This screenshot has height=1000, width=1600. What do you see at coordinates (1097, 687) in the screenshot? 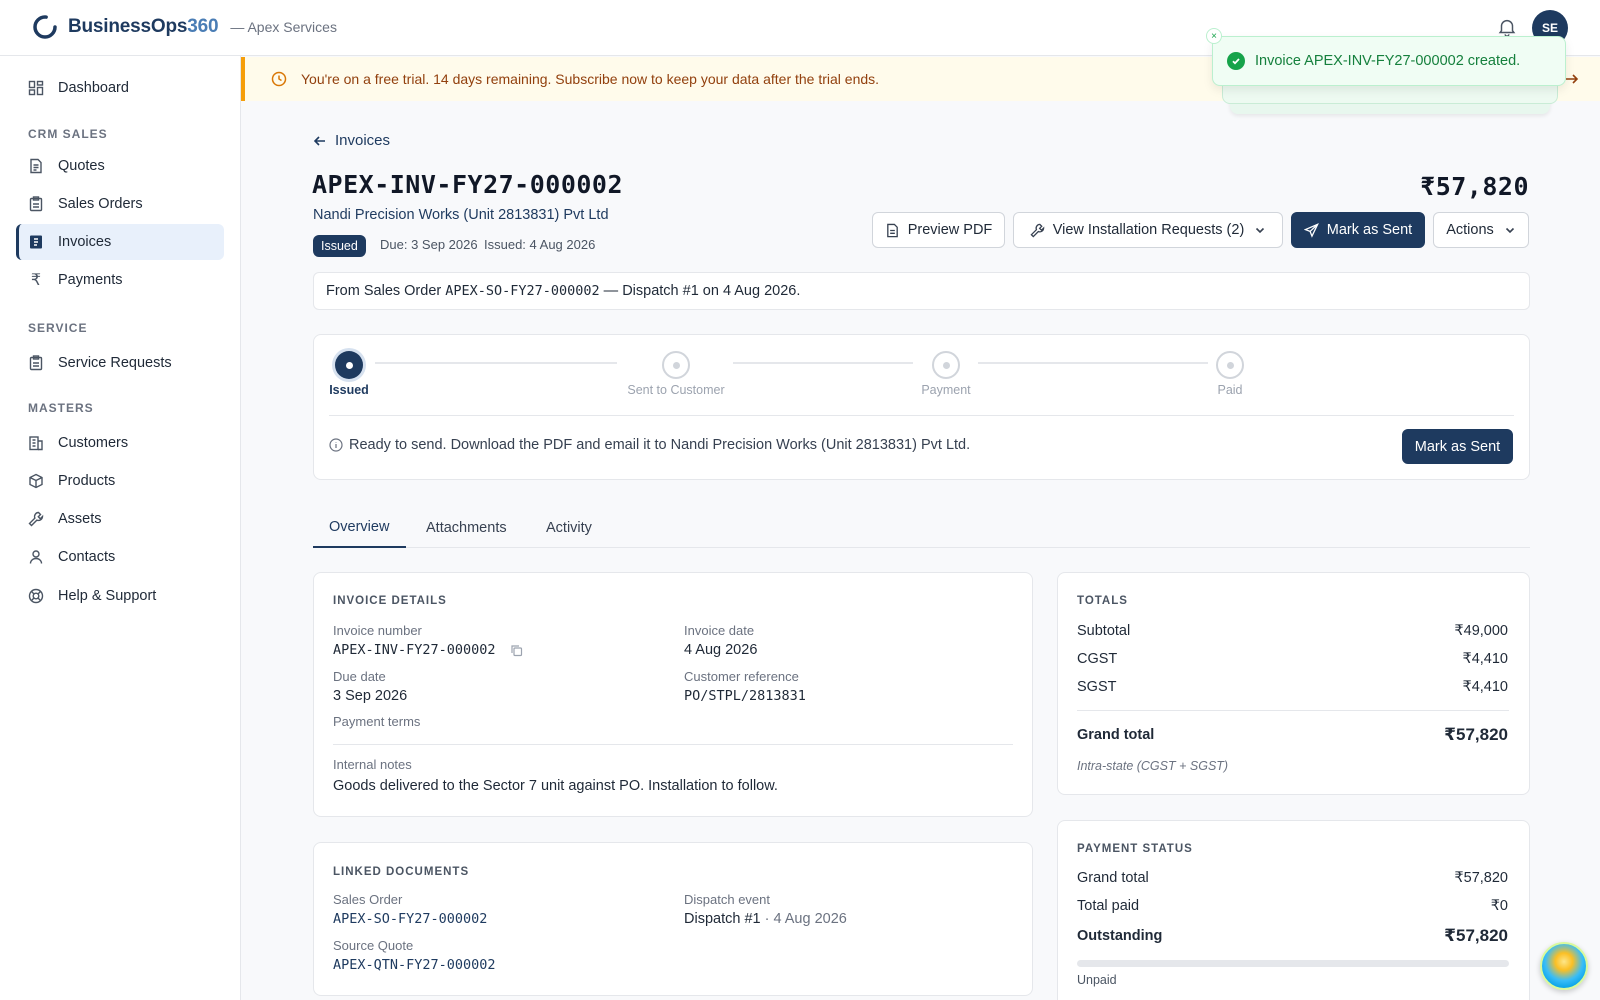
I see `sgst-label: SGST` at bounding box center [1097, 687].